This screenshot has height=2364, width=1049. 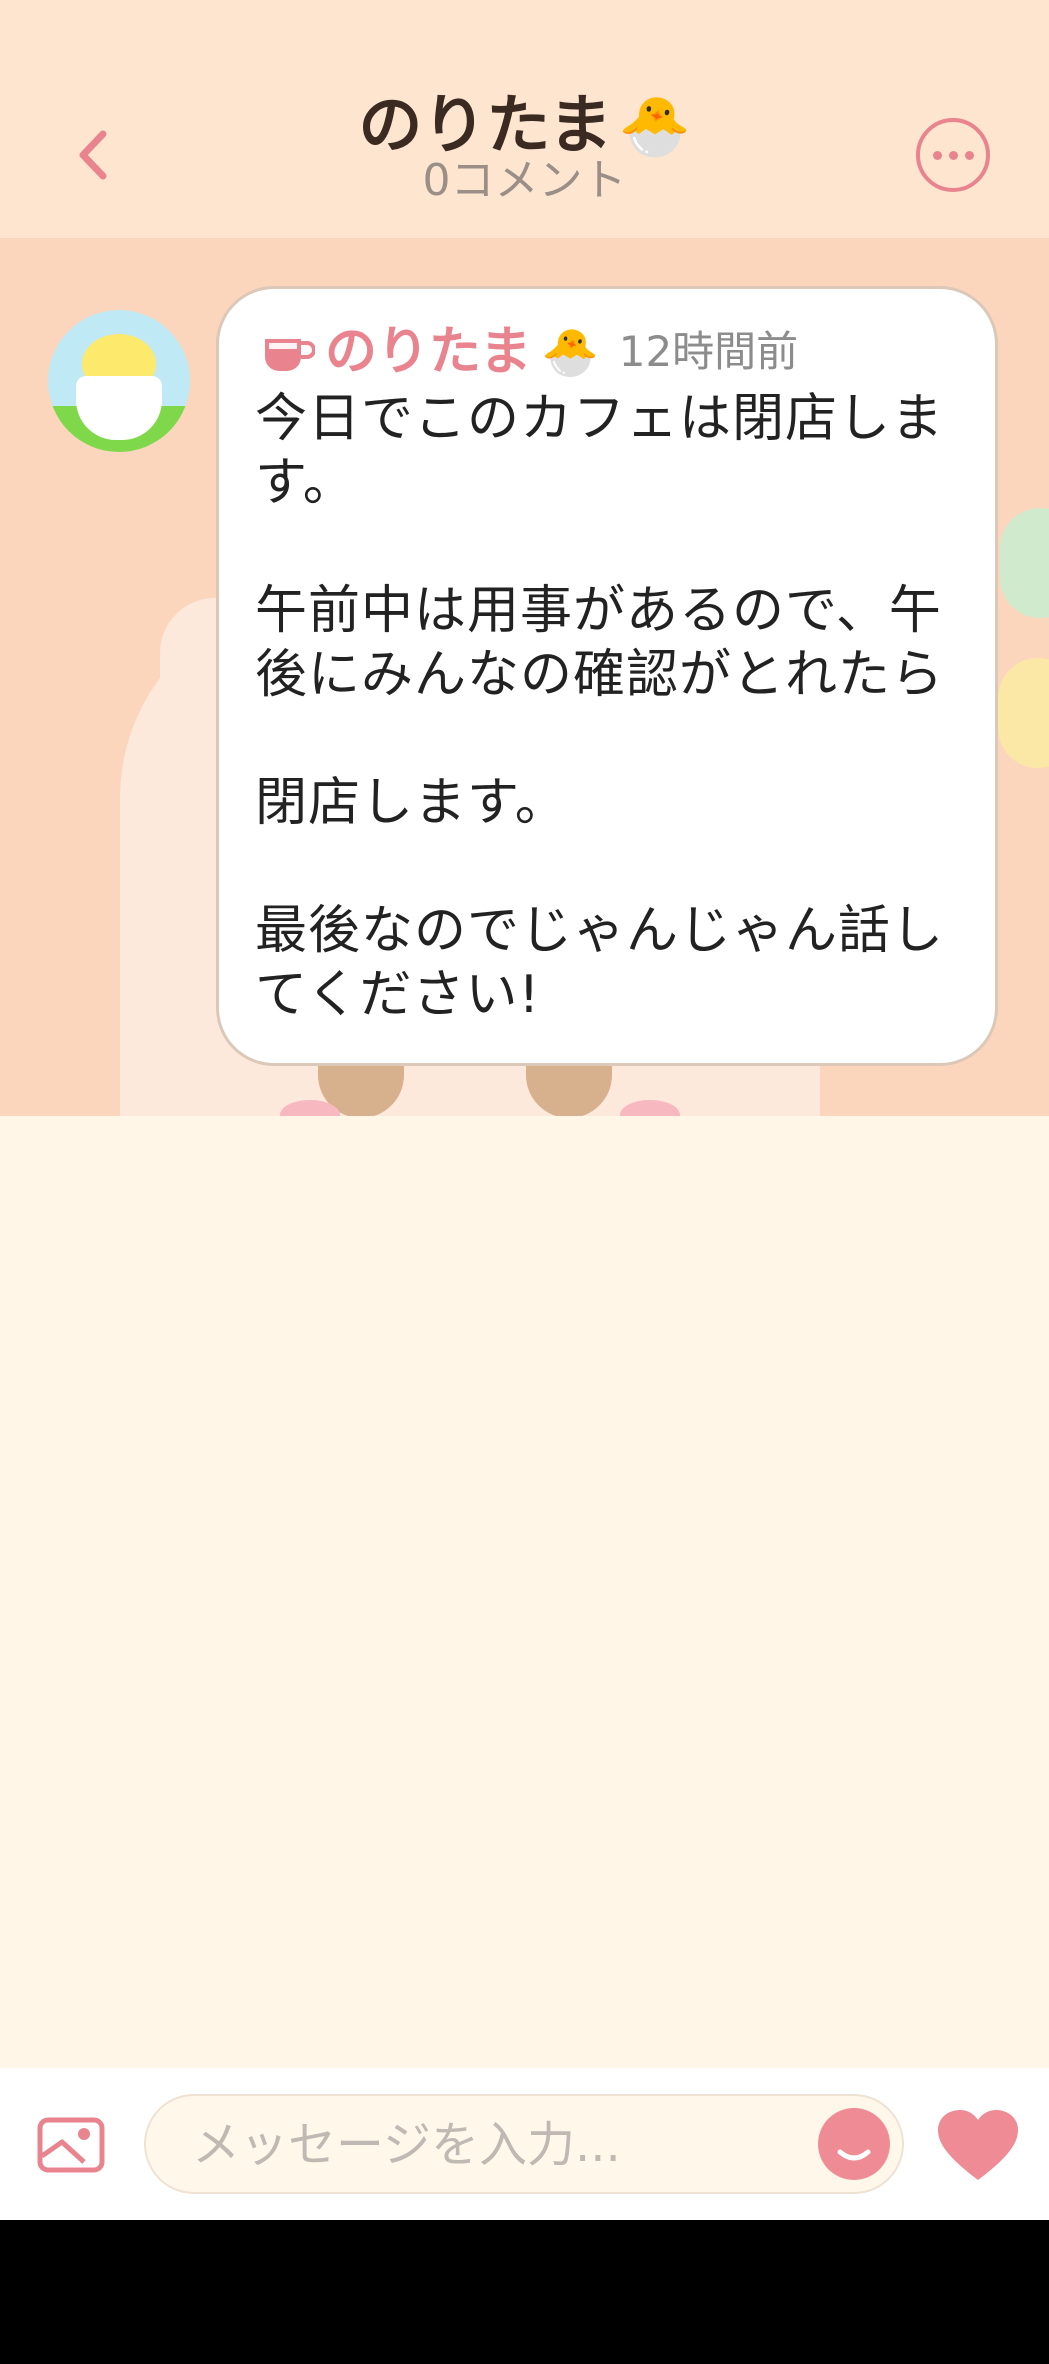 I want to click on like-button, so click(x=978, y=2146).